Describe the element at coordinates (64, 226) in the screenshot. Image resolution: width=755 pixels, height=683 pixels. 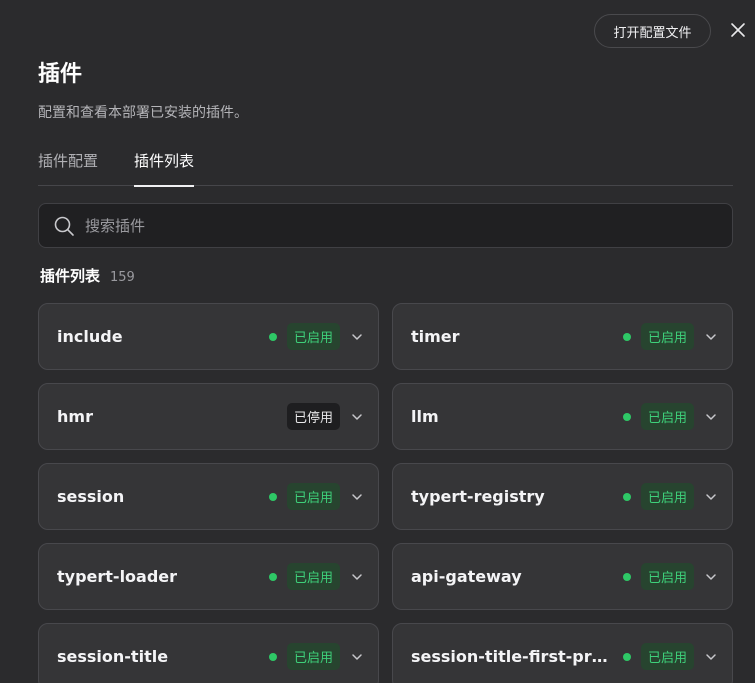
I see `search-icon` at that location.